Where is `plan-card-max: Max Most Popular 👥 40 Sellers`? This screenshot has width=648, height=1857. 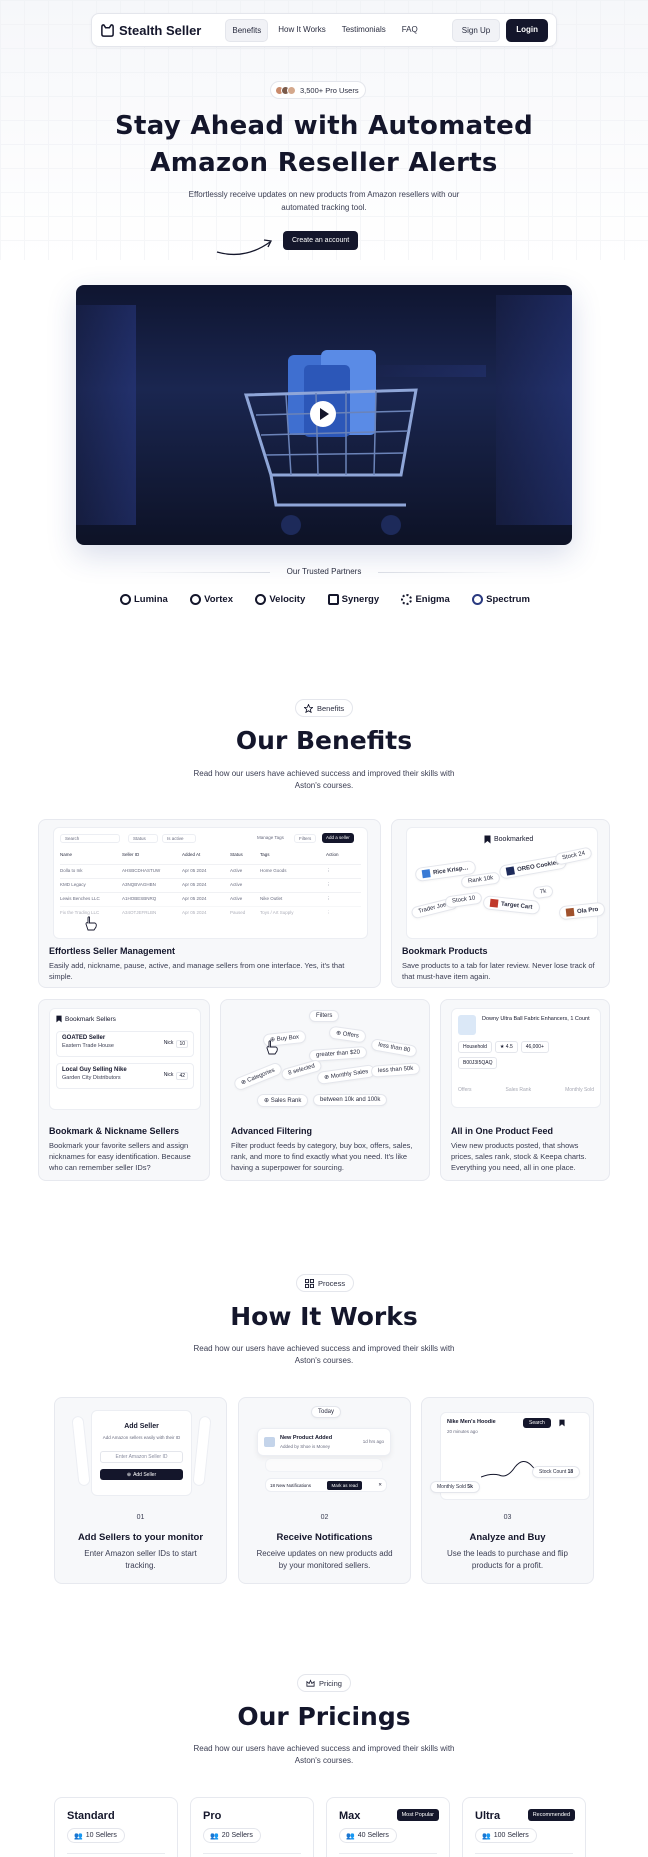 plan-card-max: Max Most Popular 👥 40 Sellers is located at coordinates (388, 1827).